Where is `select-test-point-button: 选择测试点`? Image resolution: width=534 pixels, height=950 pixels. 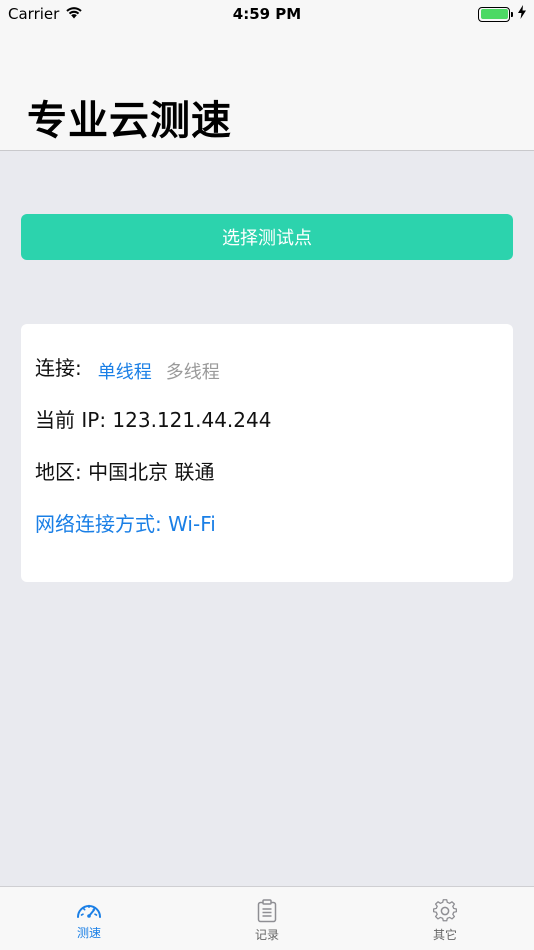
select-test-point-button: 选择测试点 is located at coordinates (267, 237).